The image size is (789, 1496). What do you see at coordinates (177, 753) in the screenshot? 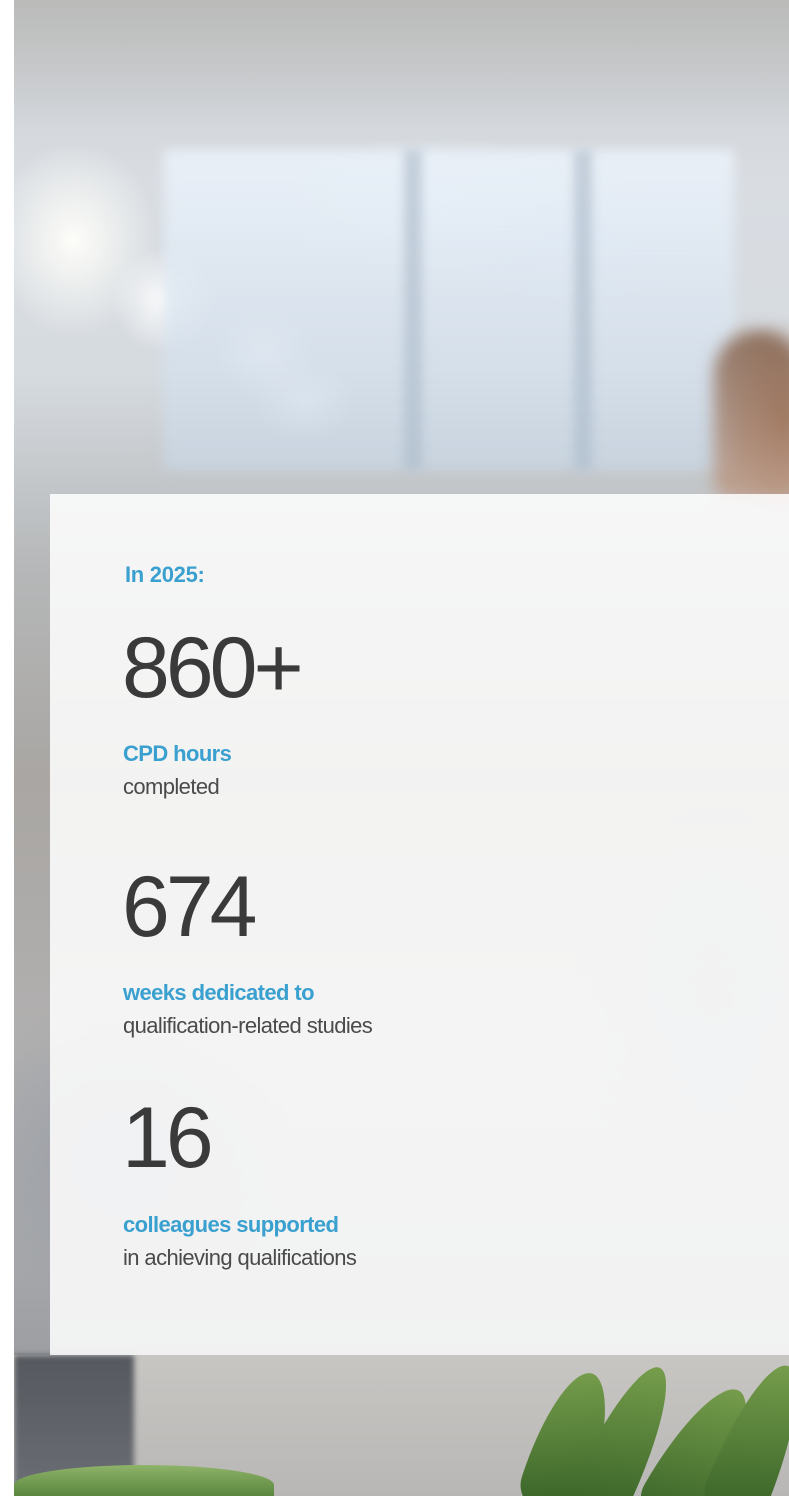
I see `stat-label-cpd-hours: CPD hours` at bounding box center [177, 753].